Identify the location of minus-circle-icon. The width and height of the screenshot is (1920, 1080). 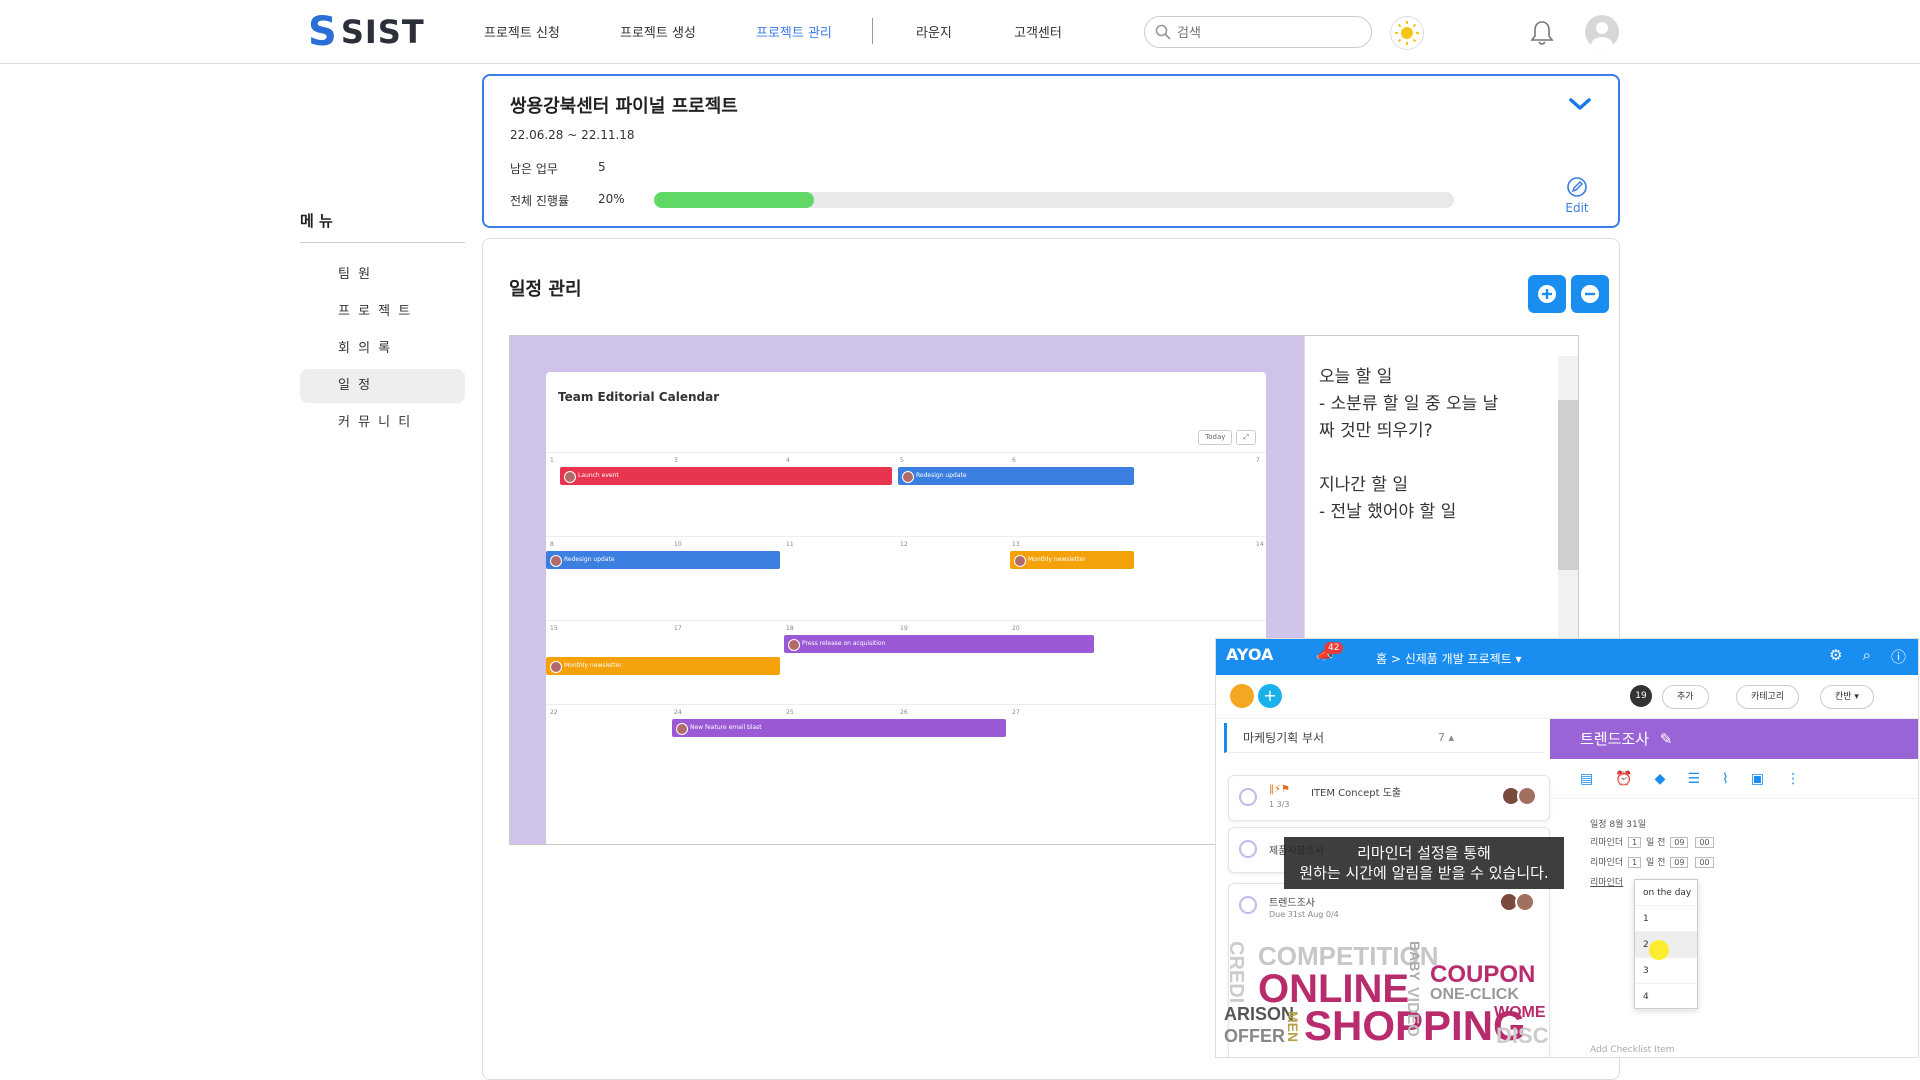
(1590, 294).